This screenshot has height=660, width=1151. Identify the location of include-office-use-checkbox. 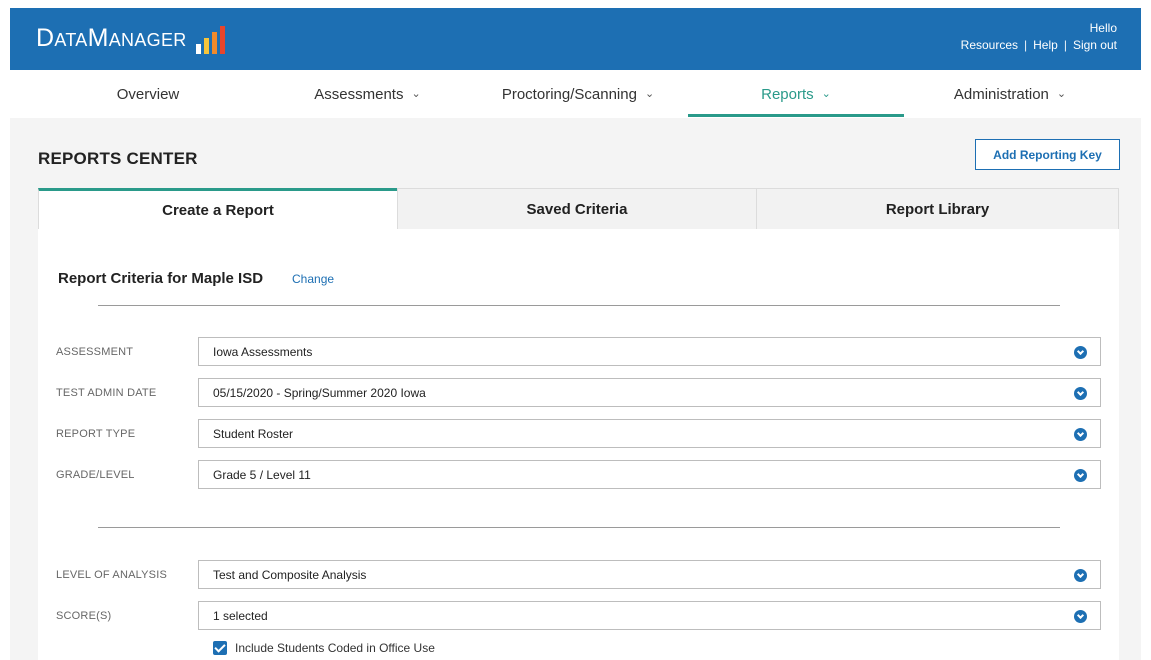
(220, 648).